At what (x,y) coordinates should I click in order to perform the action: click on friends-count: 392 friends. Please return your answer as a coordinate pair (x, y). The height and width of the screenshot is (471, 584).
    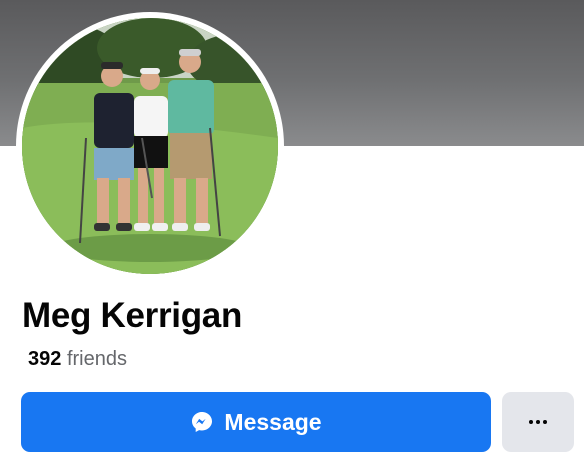
    Looking at the image, I should click on (77, 359).